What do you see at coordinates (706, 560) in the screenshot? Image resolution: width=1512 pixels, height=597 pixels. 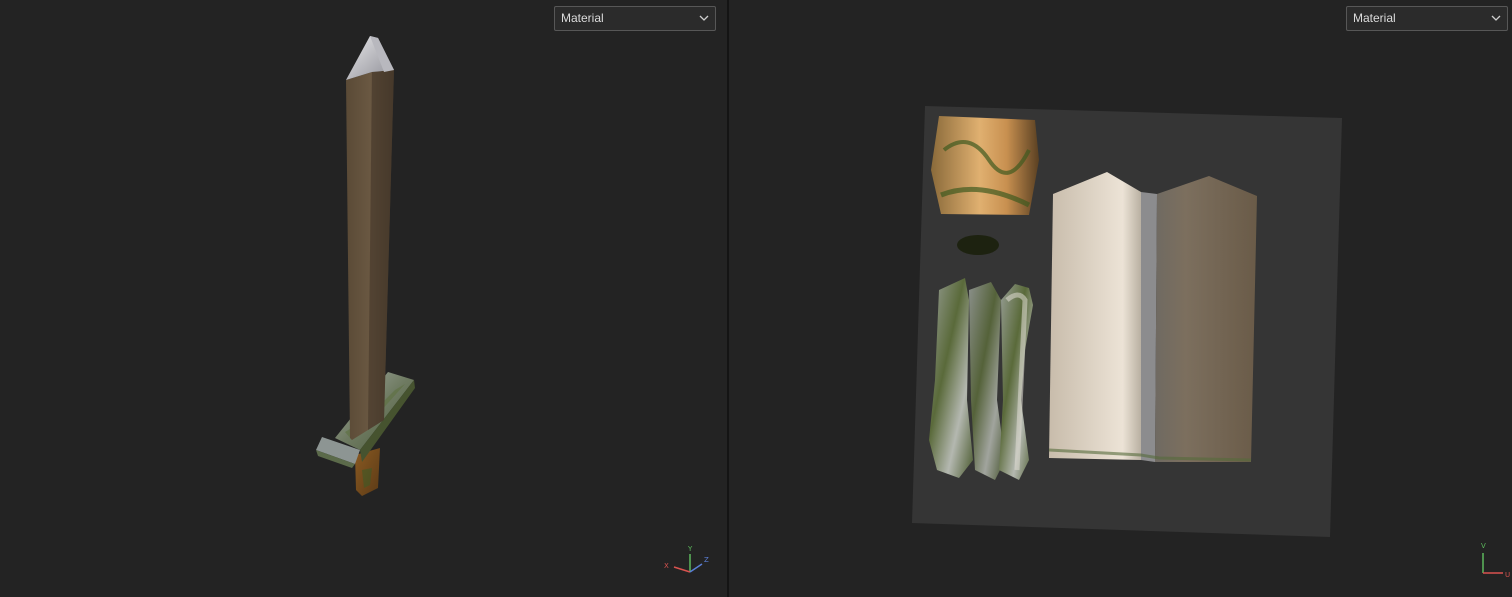 I see `axis-z-label: Z` at bounding box center [706, 560].